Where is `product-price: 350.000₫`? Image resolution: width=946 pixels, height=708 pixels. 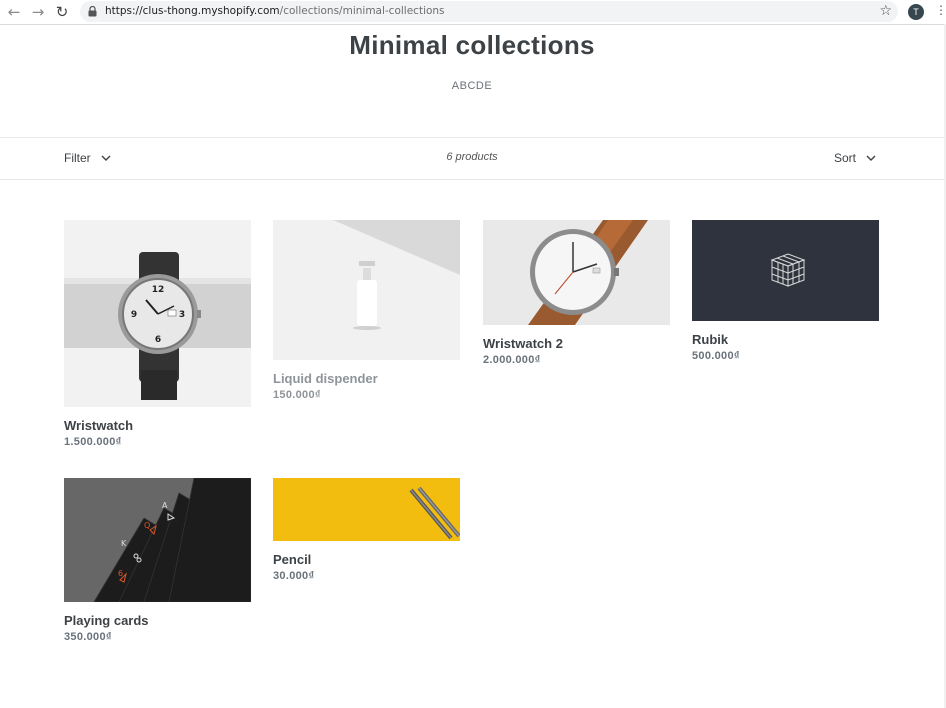 product-price: 350.000₫ is located at coordinates (88, 637).